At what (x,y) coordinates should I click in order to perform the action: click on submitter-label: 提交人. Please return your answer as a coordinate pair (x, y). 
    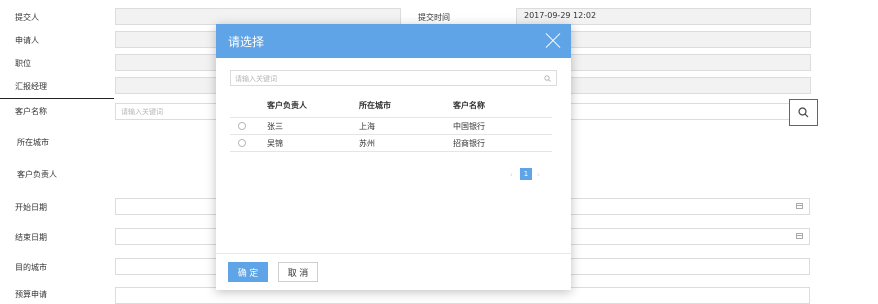
    Looking at the image, I should click on (27, 17).